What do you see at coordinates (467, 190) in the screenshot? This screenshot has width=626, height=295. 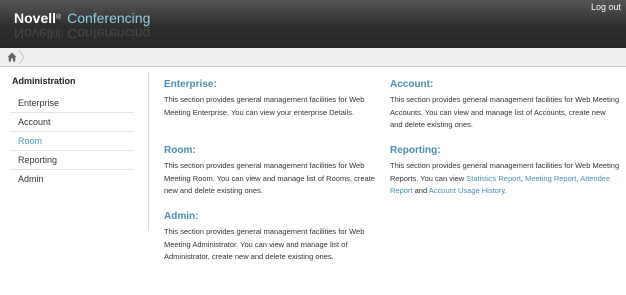 I see `account-usage-history-link: Account Usage History` at bounding box center [467, 190].